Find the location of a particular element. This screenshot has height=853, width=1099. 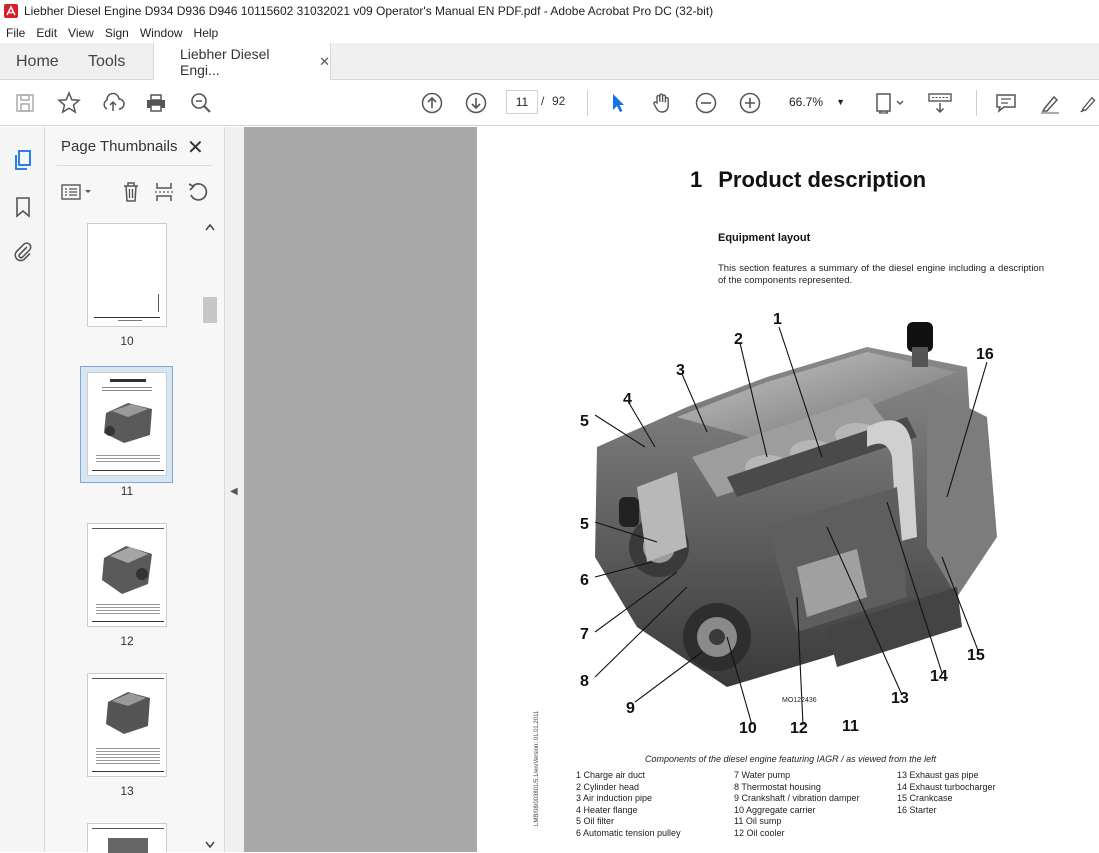

zoom-out-icon is located at coordinates (706, 103).